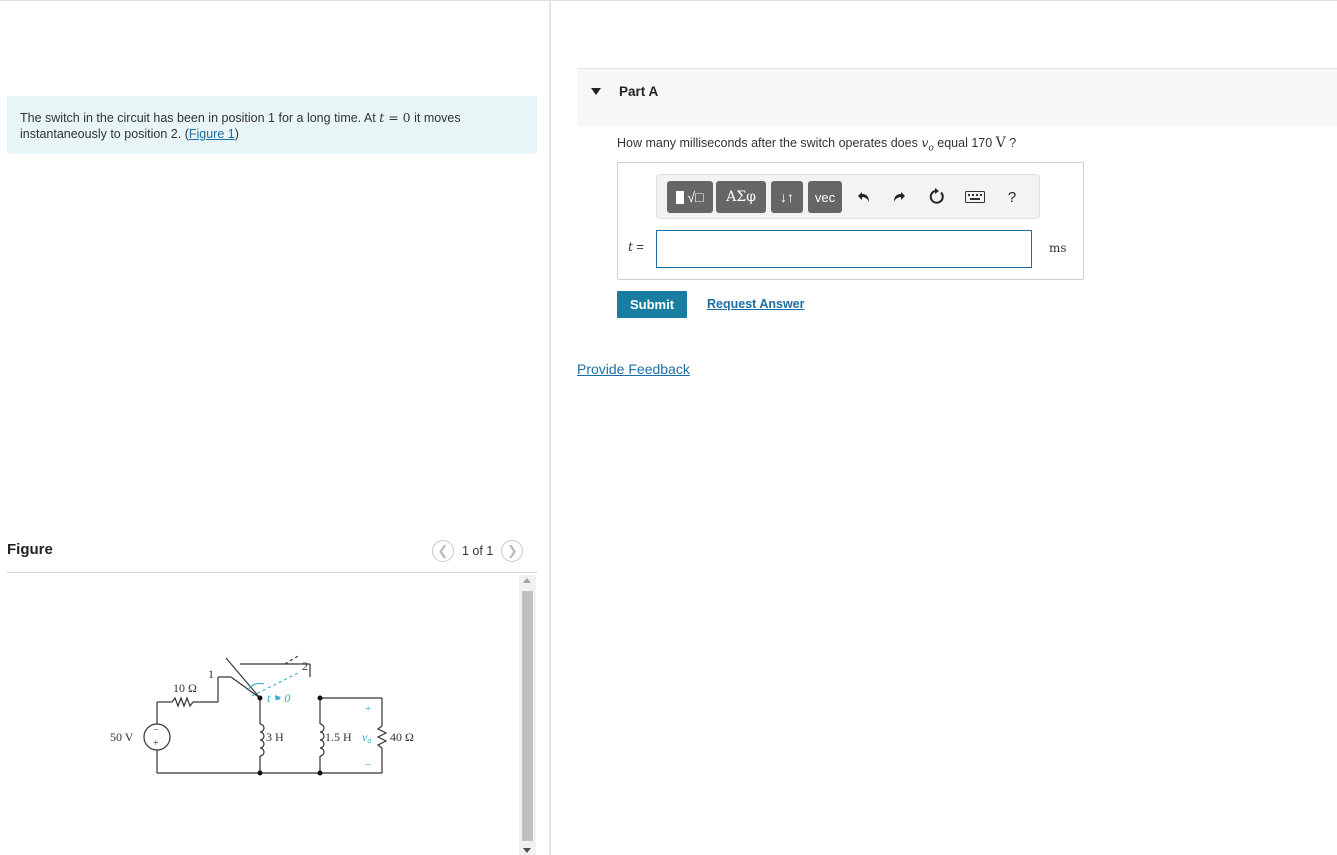 The width and height of the screenshot is (1337, 855). I want to click on undo-icon, so click(864, 197).